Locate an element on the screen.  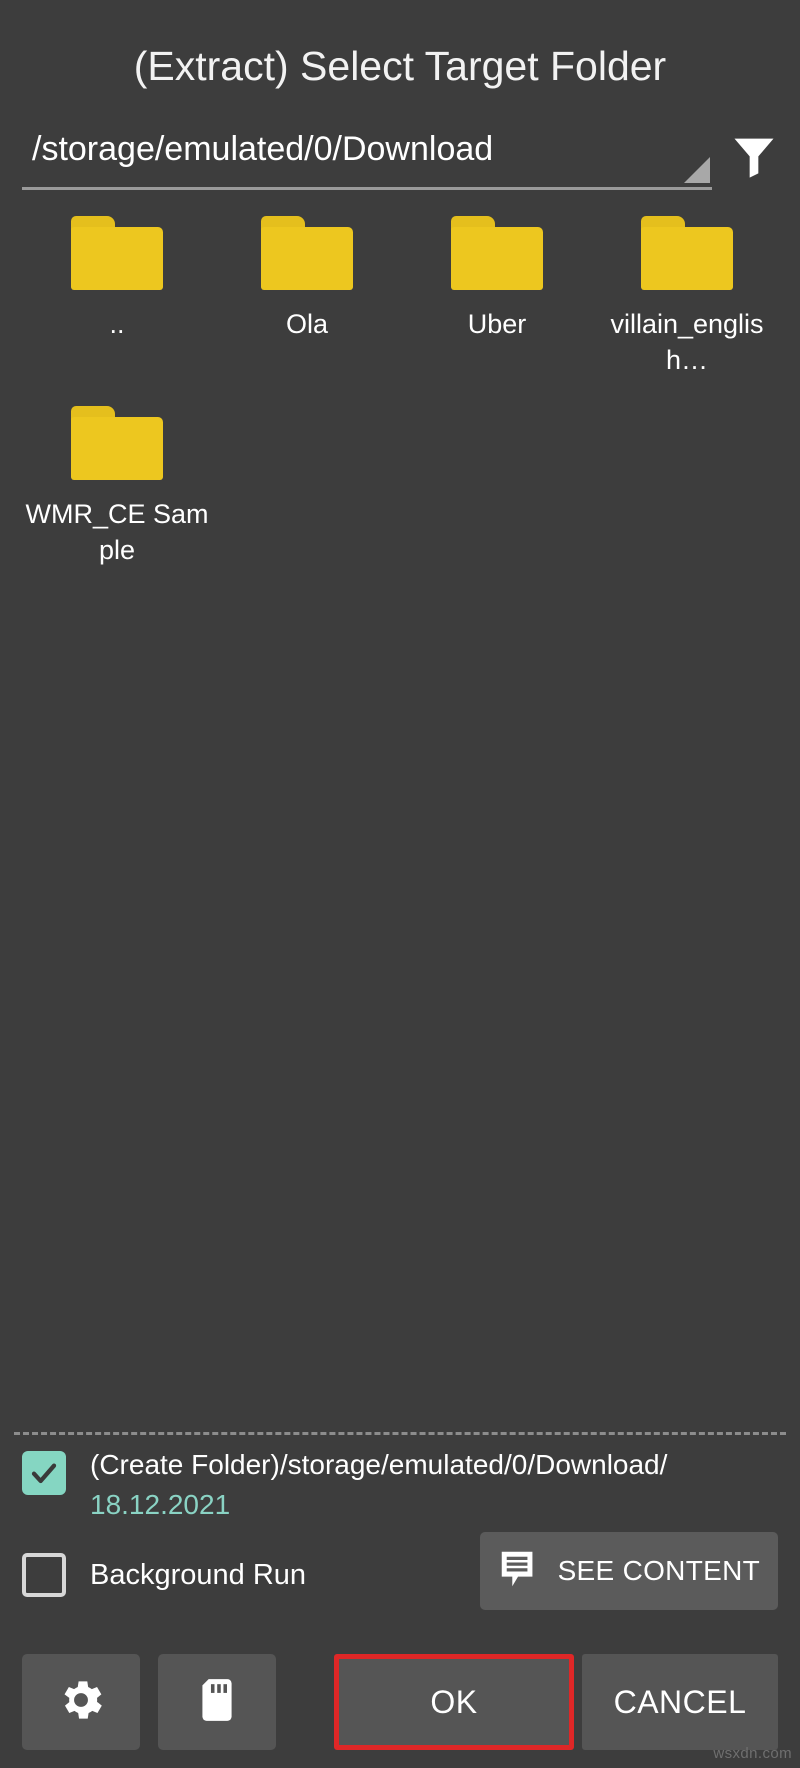
path-selector-row: /storage/emulated/0/Download is located at coordinates (400, 156).